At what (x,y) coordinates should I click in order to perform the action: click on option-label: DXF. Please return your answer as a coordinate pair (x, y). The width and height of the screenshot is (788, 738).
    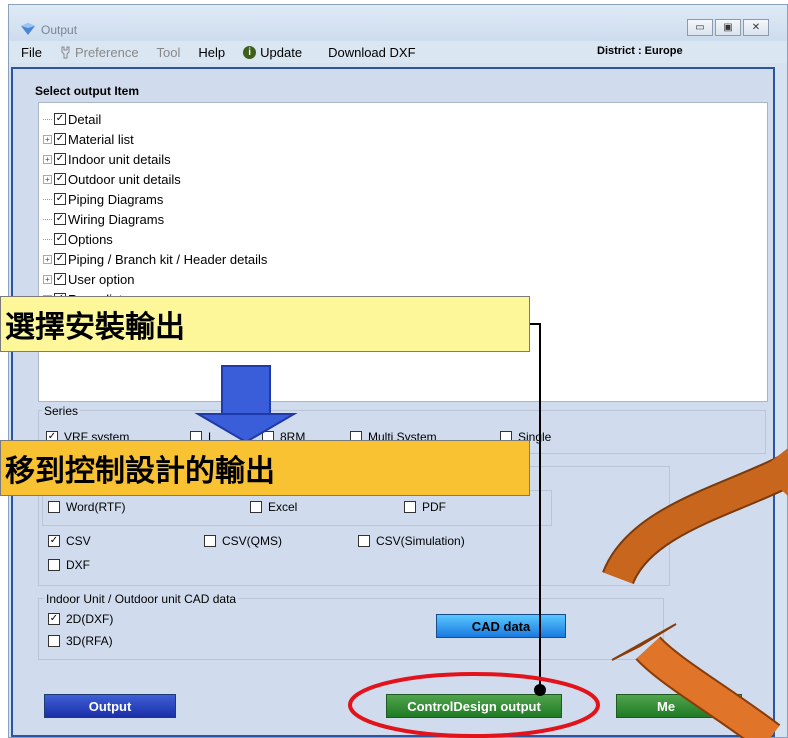
    Looking at the image, I should click on (78, 565).